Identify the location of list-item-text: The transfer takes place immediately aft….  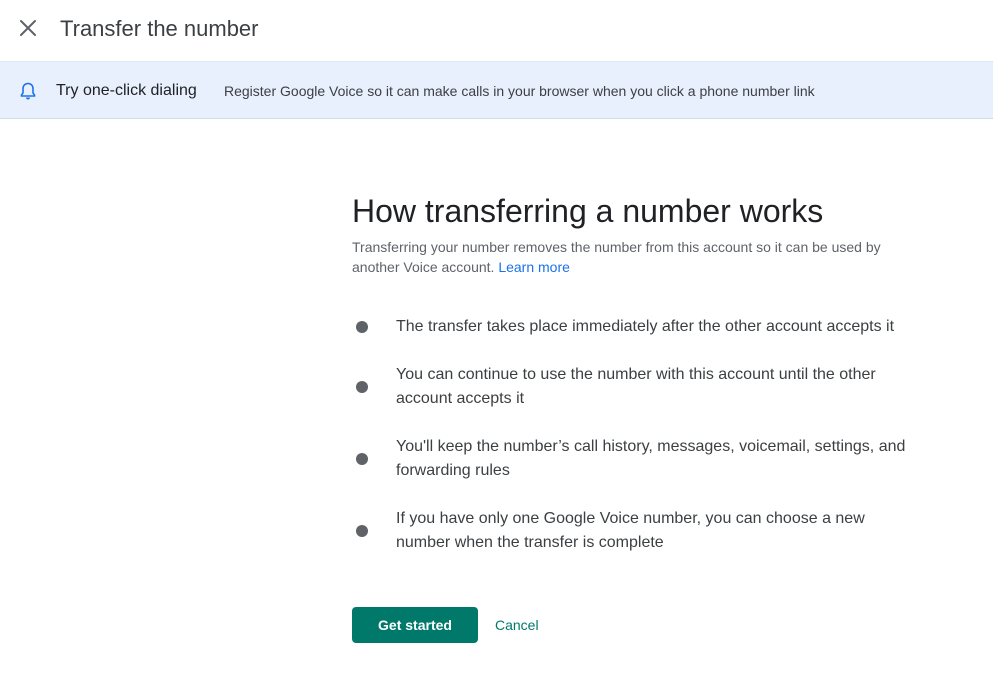
(645, 326).